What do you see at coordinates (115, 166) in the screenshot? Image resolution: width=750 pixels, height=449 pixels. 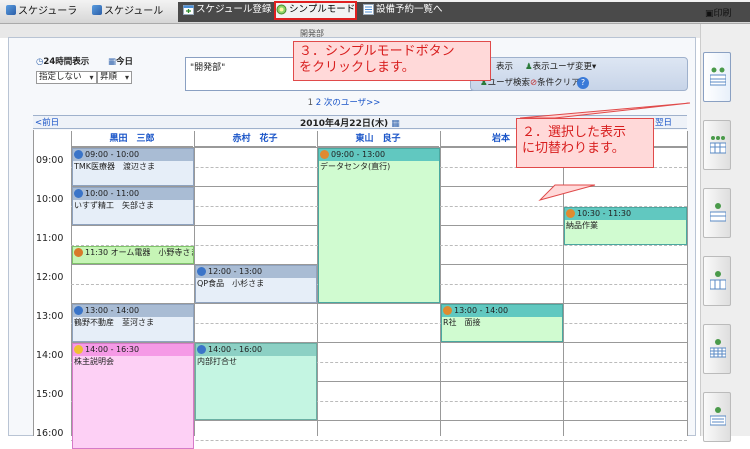 I see `event-title: TMK医療器 渡辺さま` at bounding box center [115, 166].